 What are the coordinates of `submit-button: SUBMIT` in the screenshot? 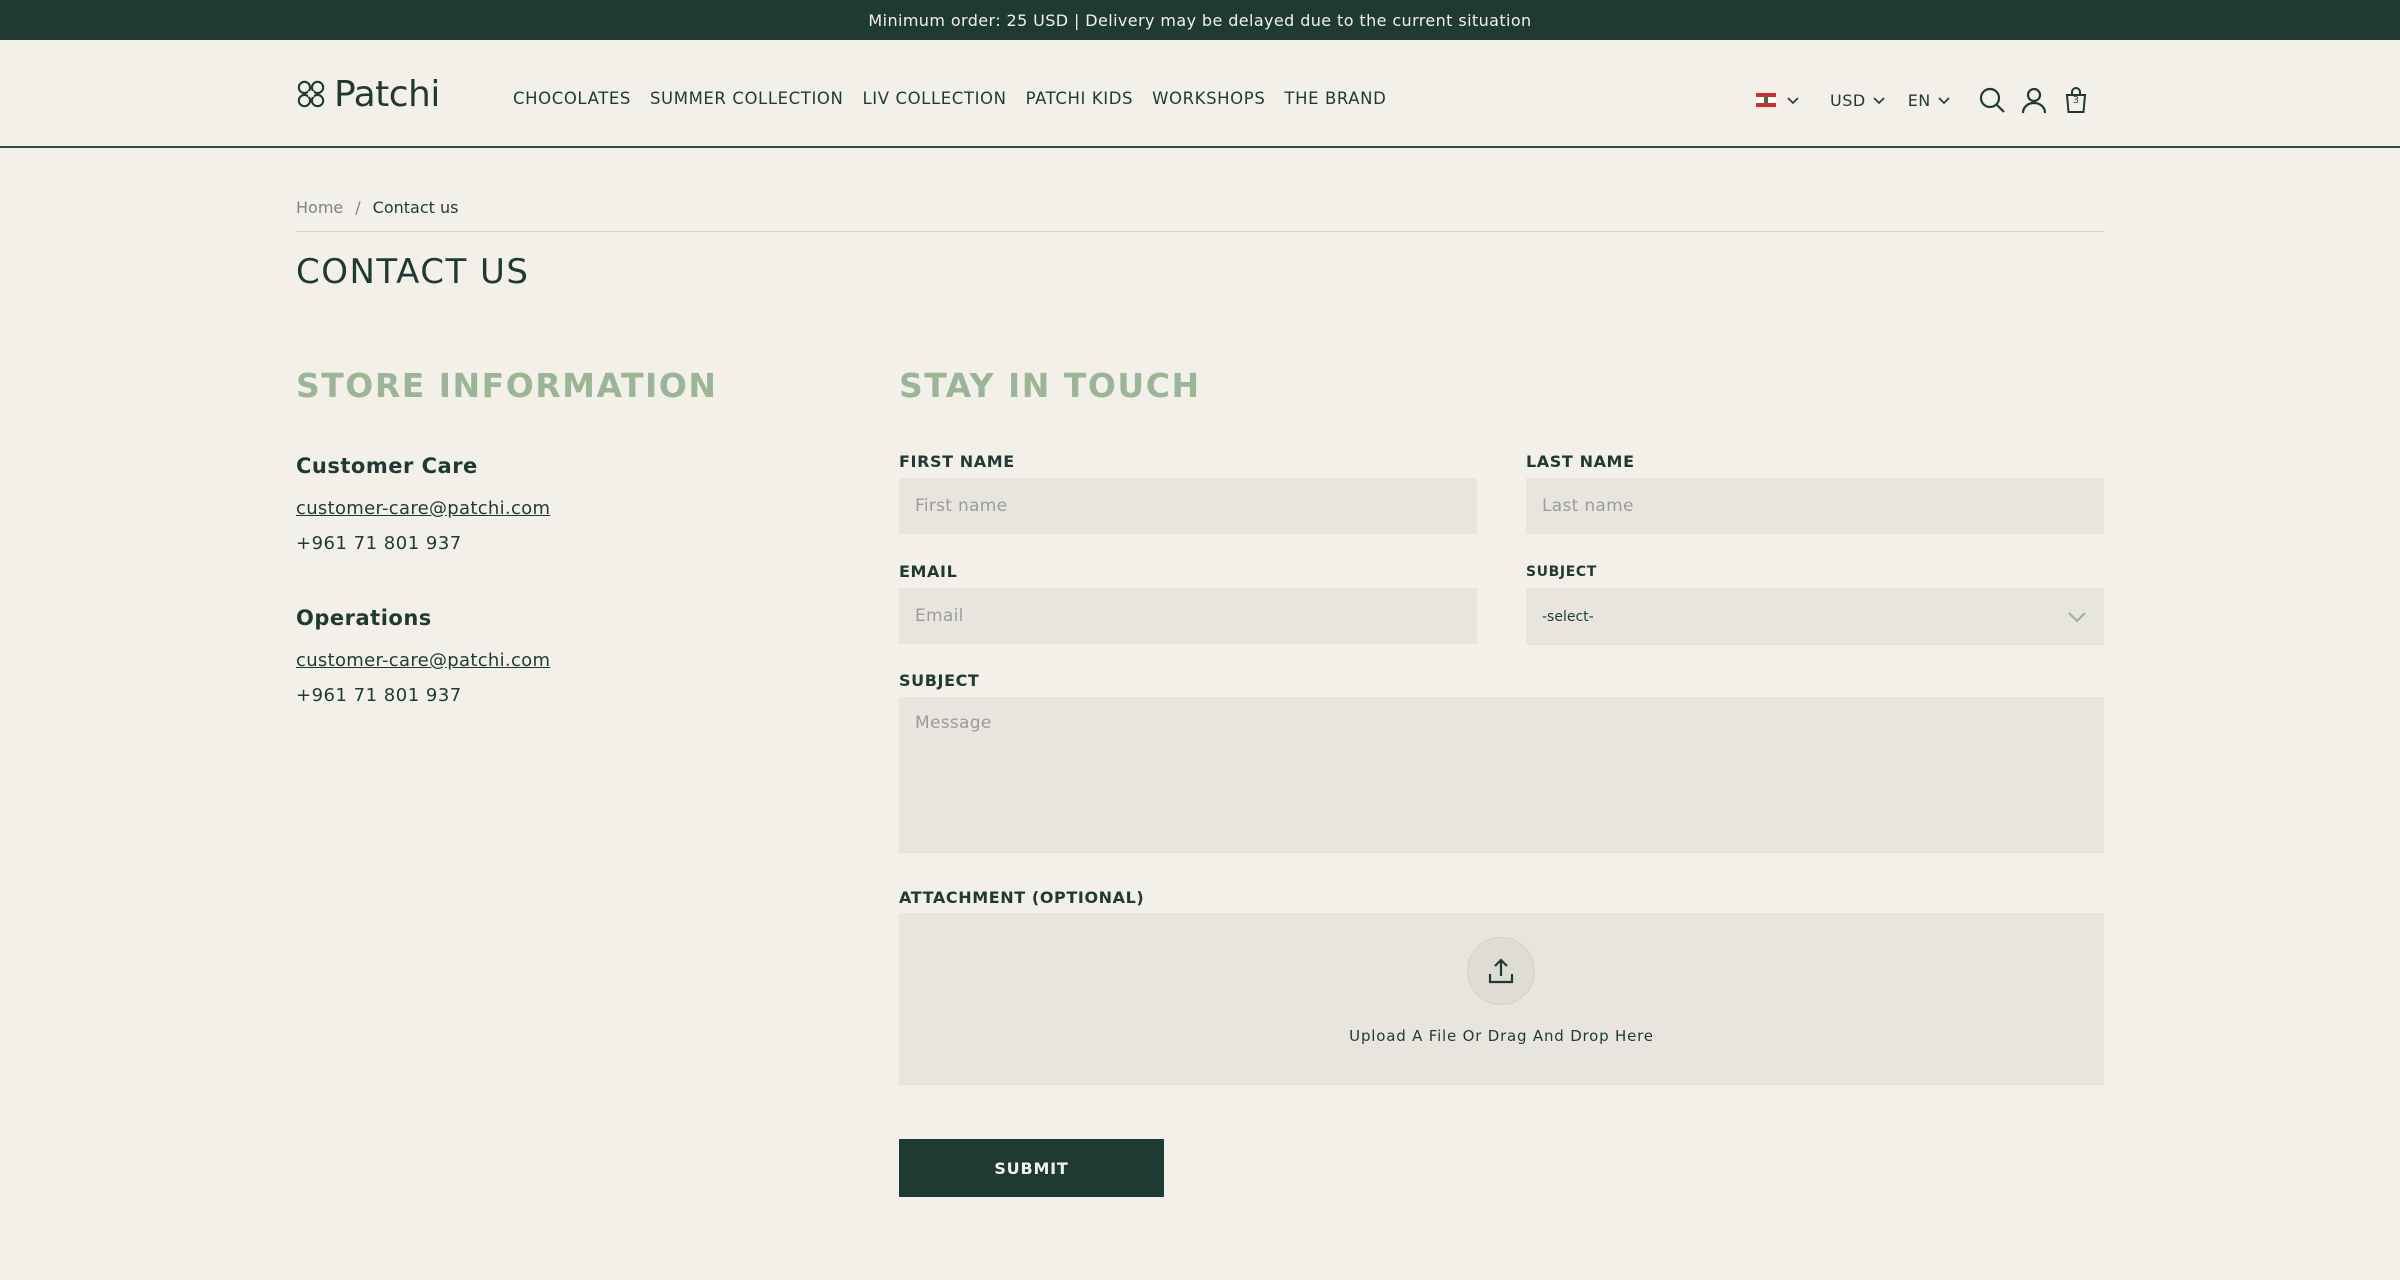 It's located at (1031, 1168).